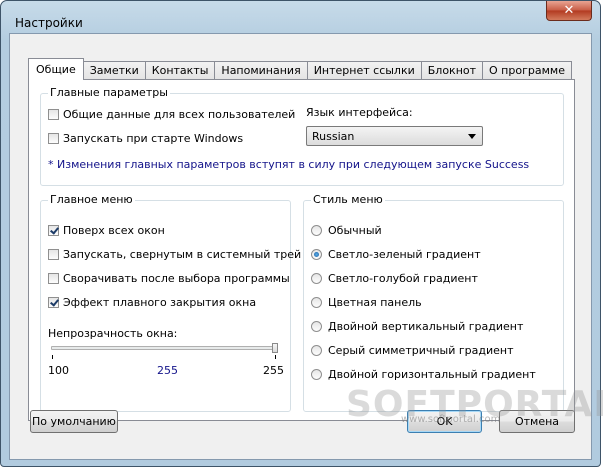 The image size is (603, 469). Describe the element at coordinates (182, 254) in the screenshot. I see `start-minimized-label: Запускать, свернутым в системный трей` at that location.